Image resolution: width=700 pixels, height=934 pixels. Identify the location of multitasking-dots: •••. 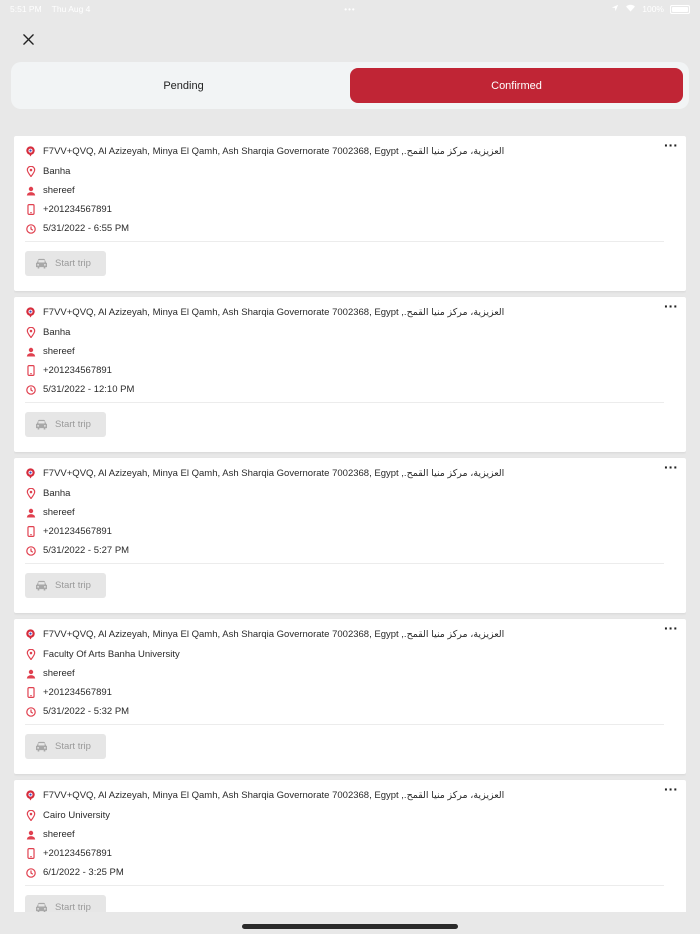
(349, 9).